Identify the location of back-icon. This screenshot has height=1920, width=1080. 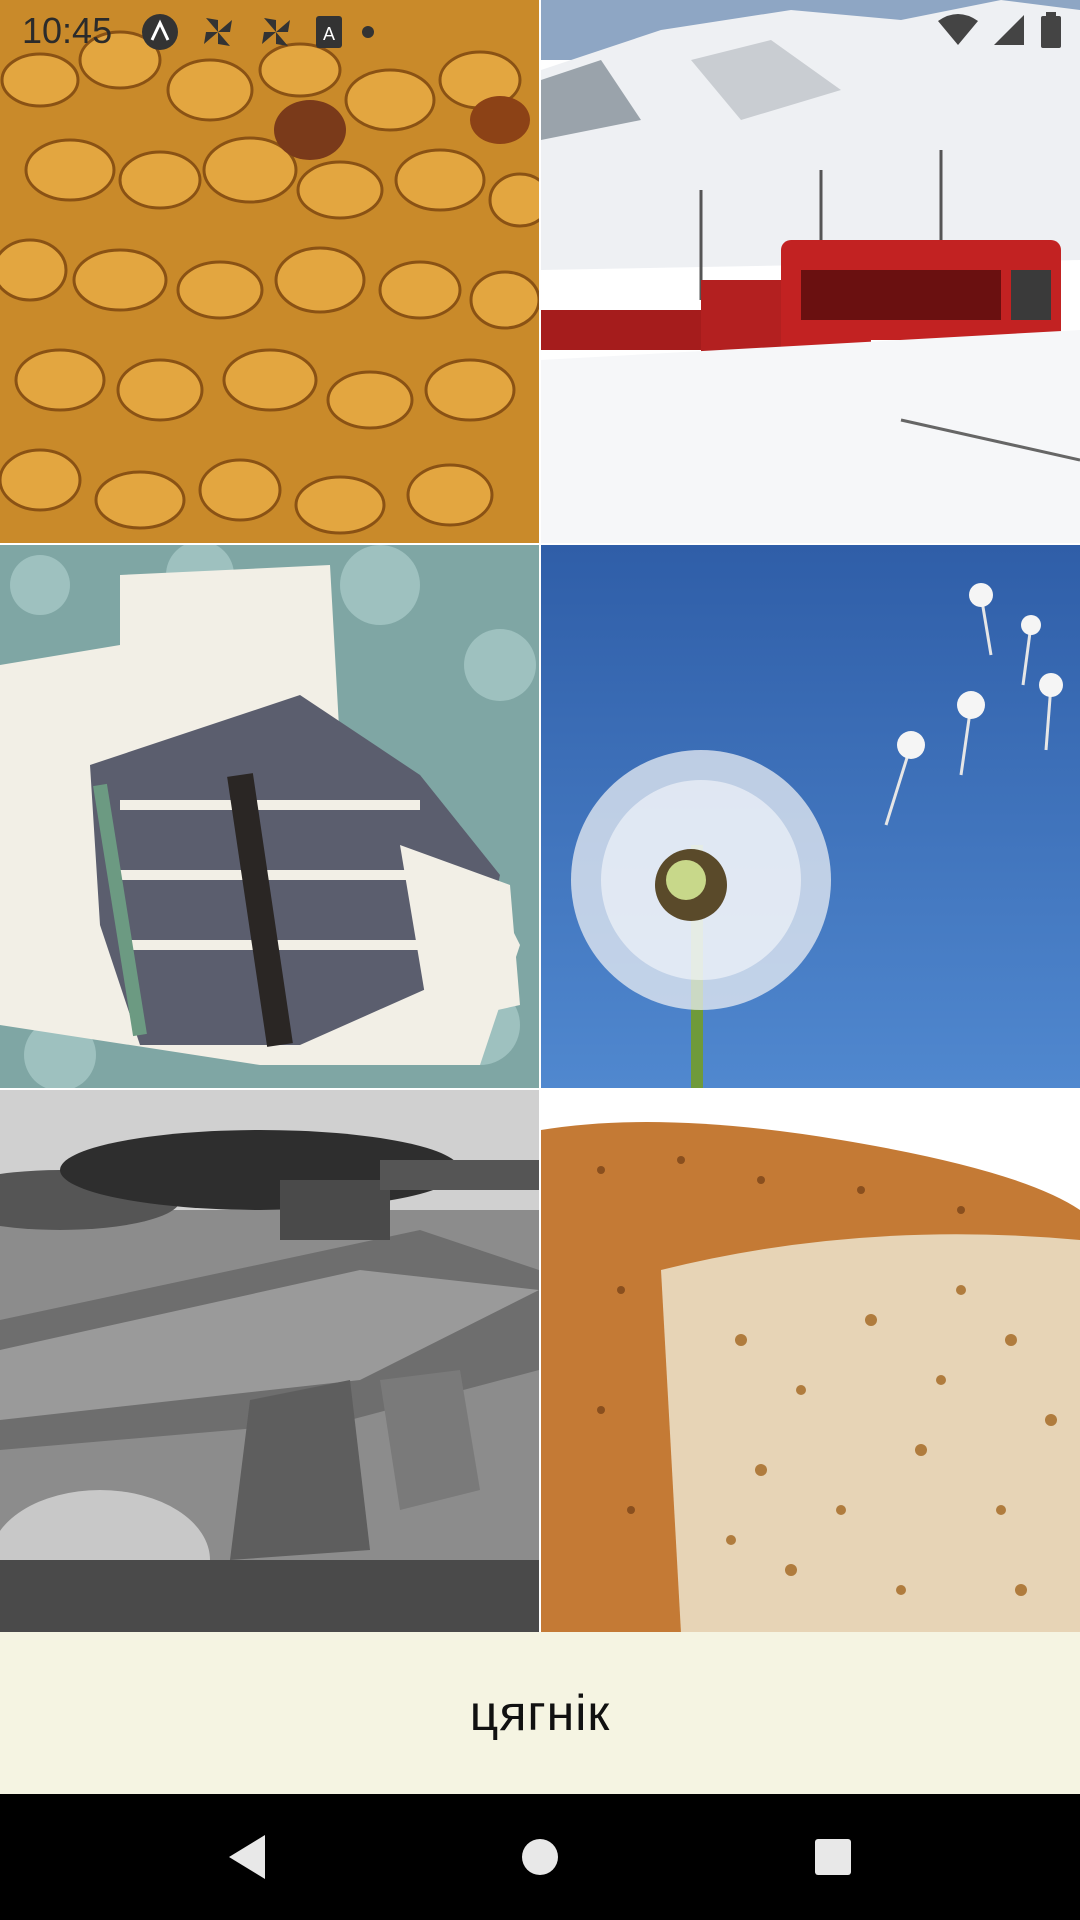
(246, 1857).